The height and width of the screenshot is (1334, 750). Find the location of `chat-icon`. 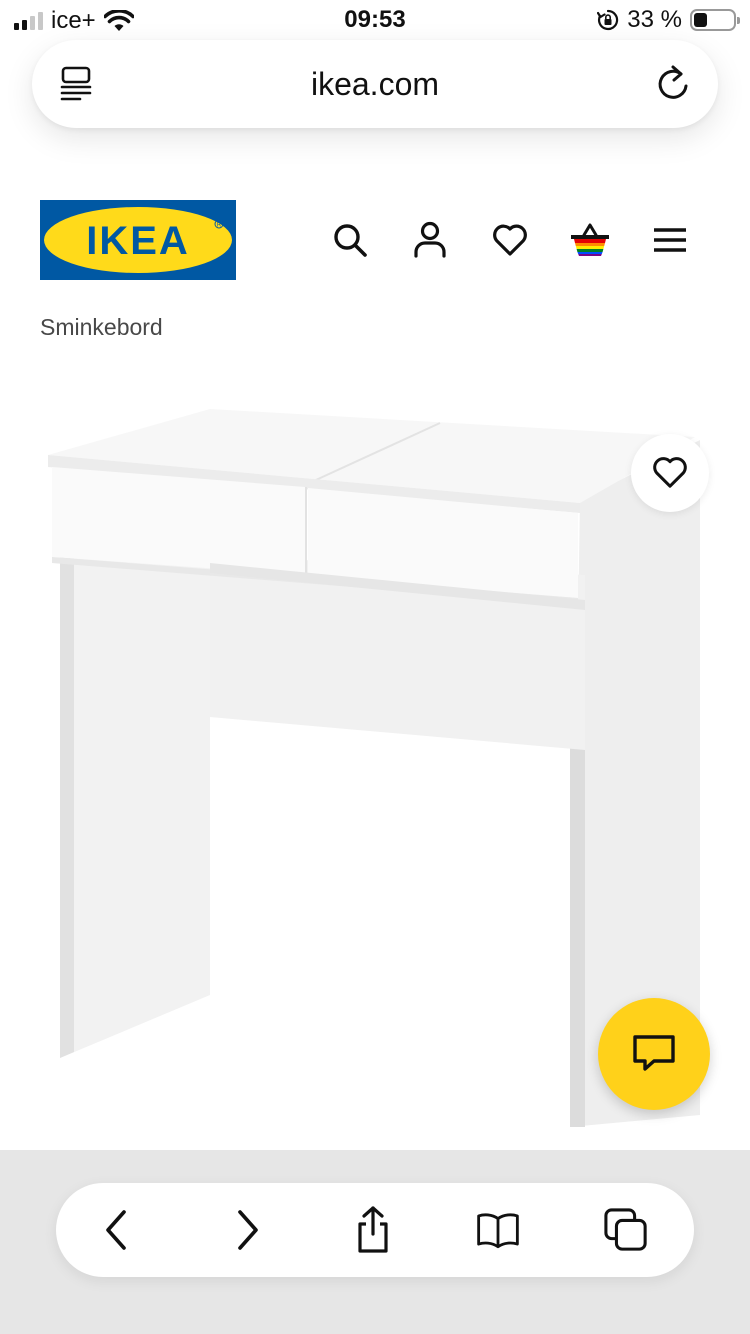

chat-icon is located at coordinates (654, 1054).